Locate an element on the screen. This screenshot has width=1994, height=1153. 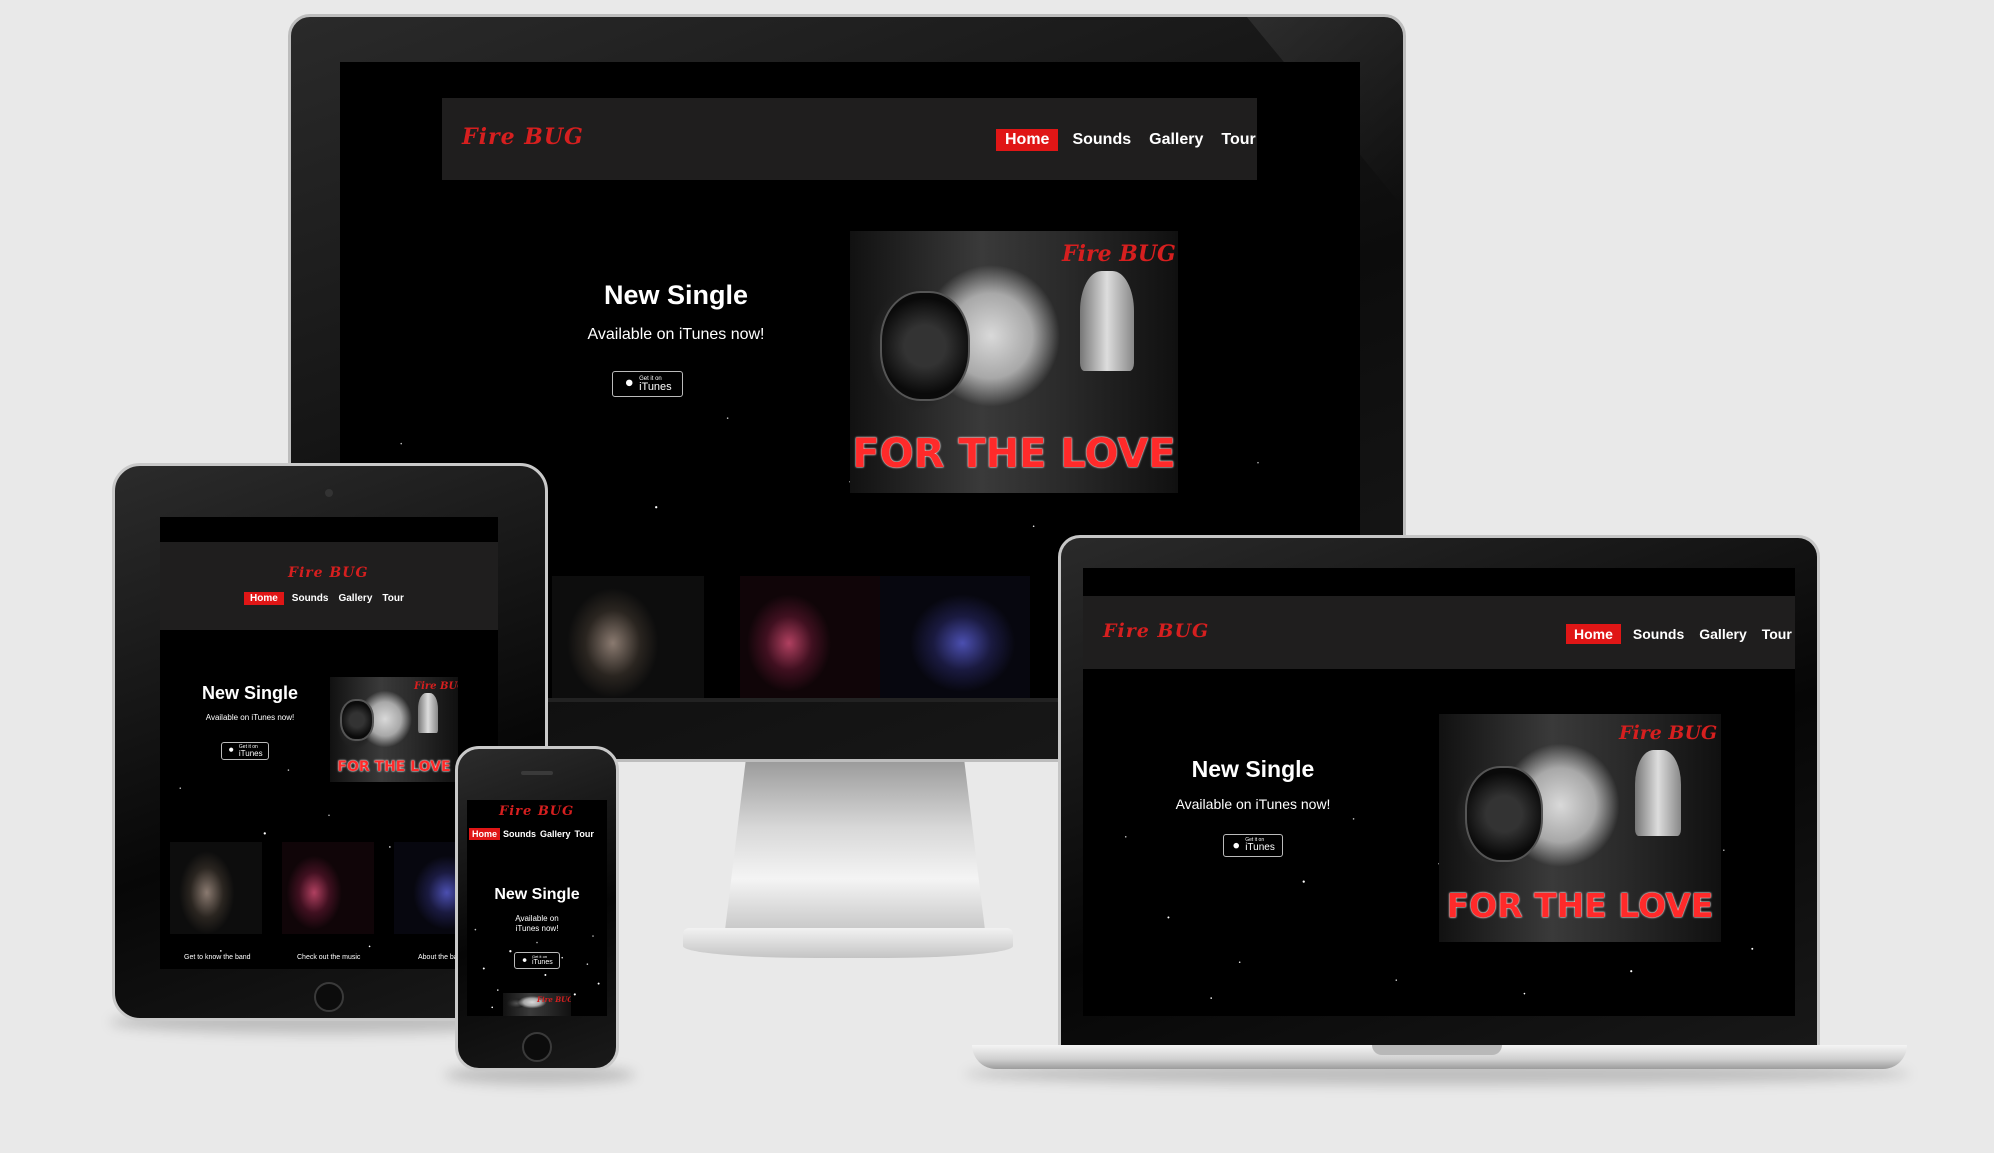
monitor-stand-neck is located at coordinates (855, 845).